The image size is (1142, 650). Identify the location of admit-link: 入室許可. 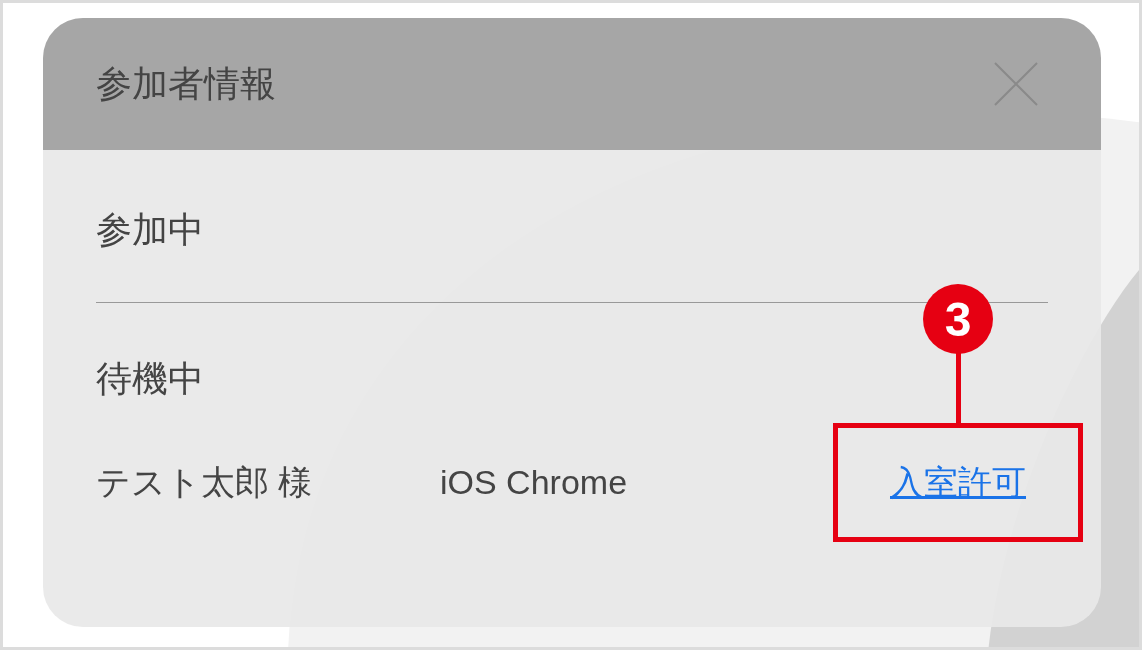
(958, 482).